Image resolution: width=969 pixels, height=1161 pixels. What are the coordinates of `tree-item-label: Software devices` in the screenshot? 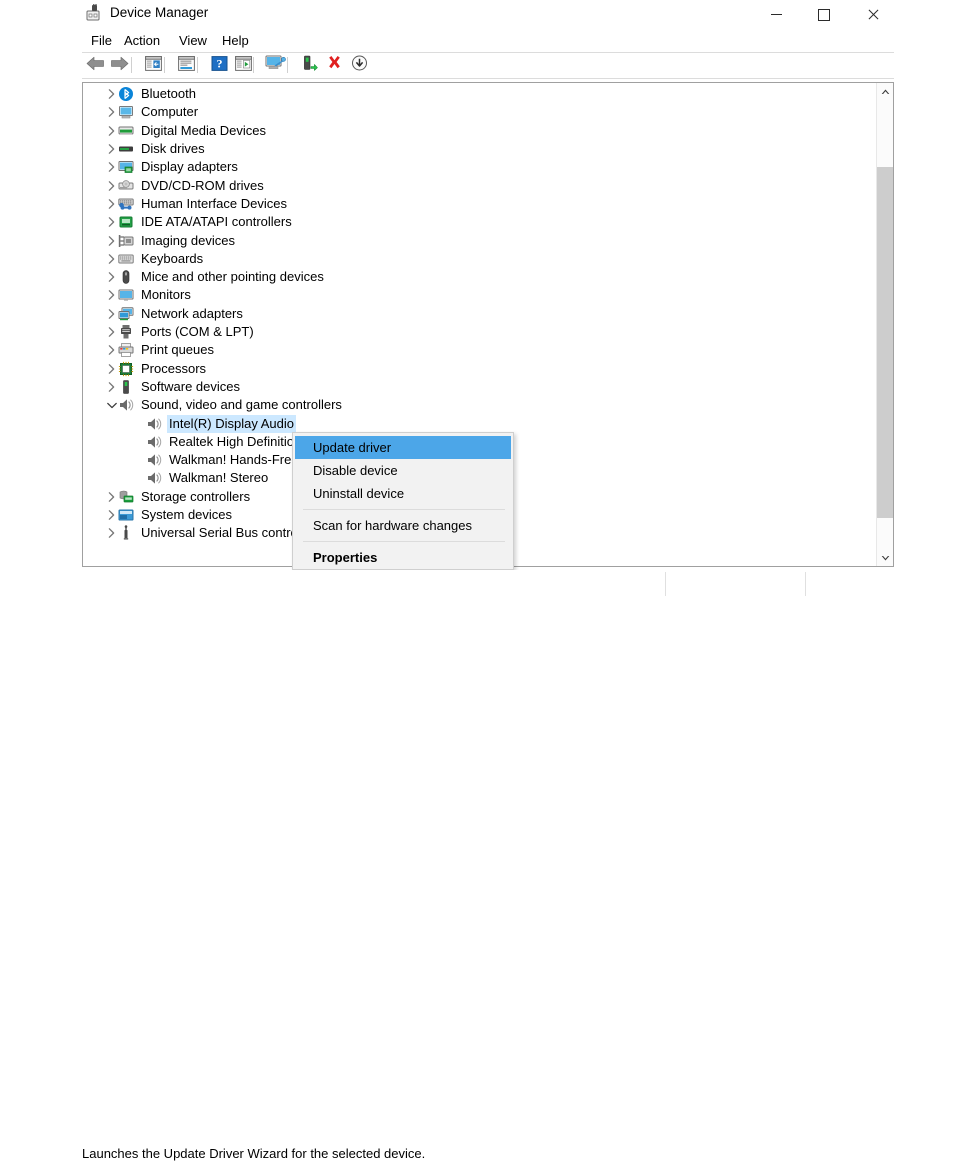 It's located at (190, 386).